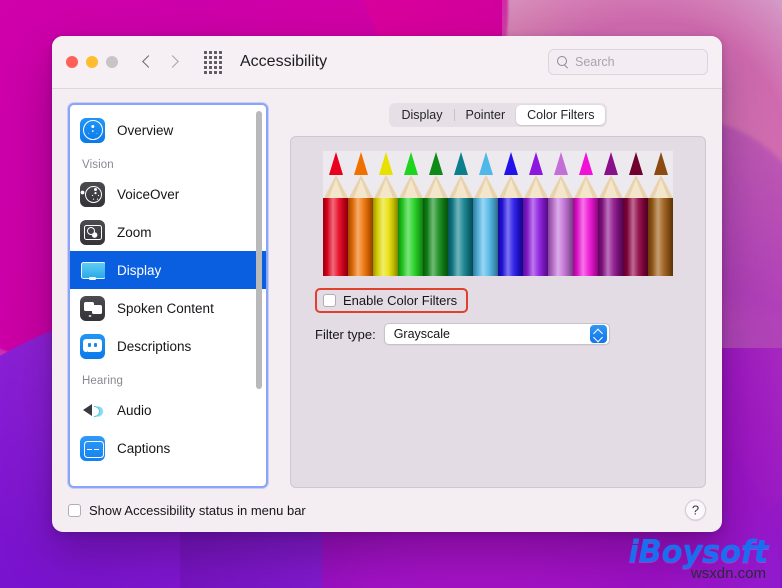 The height and width of the screenshot is (588, 782). What do you see at coordinates (154, 346) in the screenshot?
I see `sidebar-item-label: Descriptions` at bounding box center [154, 346].